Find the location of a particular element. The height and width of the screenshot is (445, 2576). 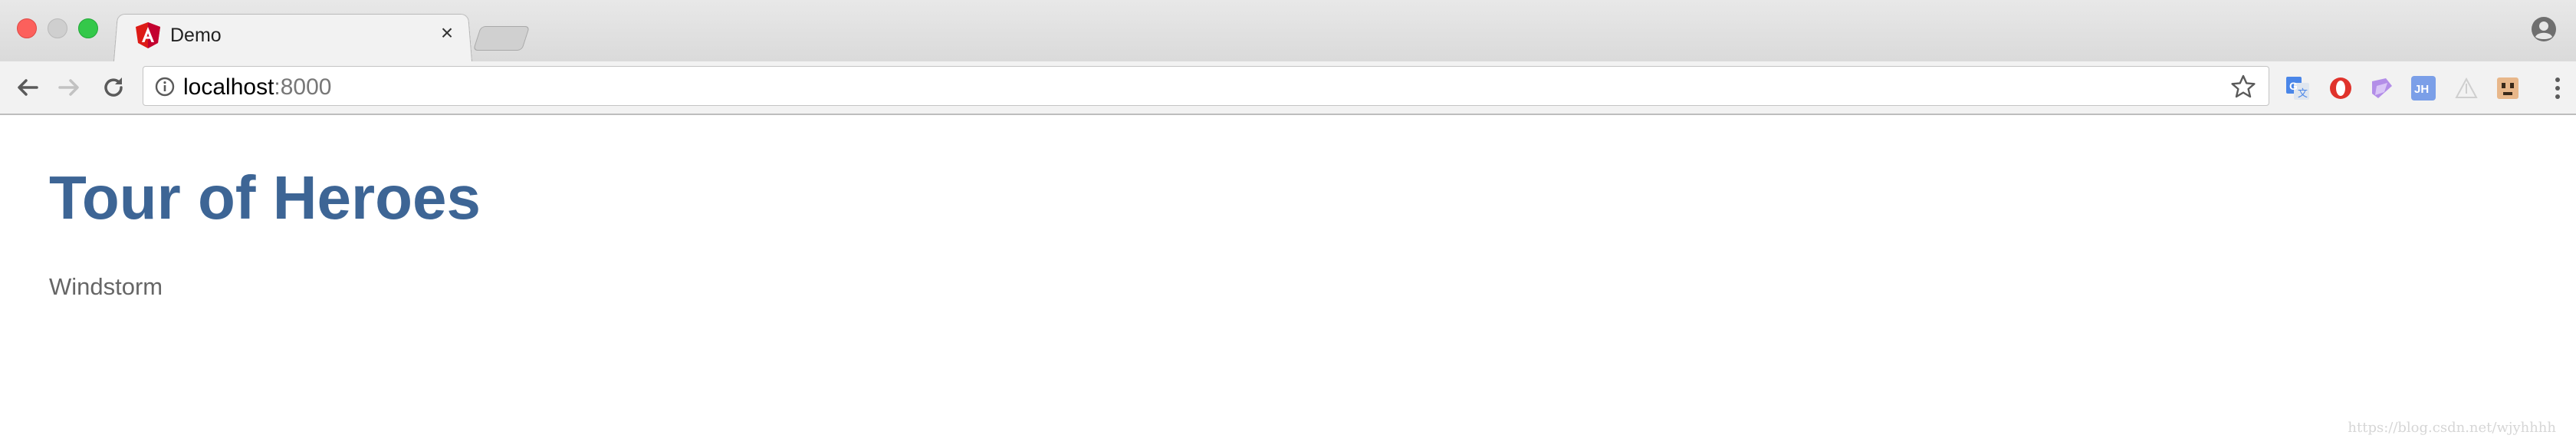

face-icon is located at coordinates (2508, 88).